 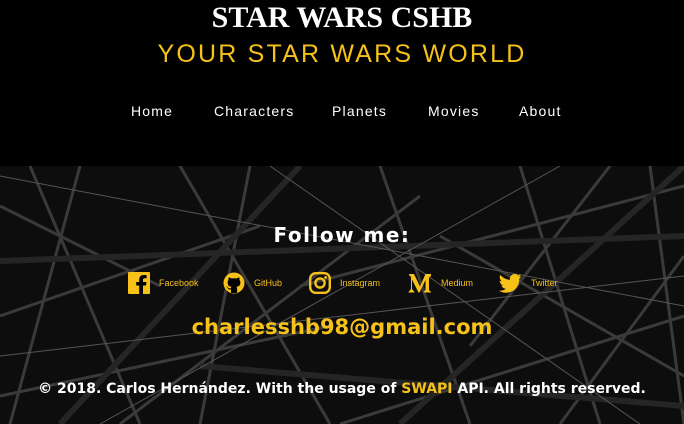 What do you see at coordinates (342, 17) in the screenshot?
I see `site-title: STAR WARS CSHB` at bounding box center [342, 17].